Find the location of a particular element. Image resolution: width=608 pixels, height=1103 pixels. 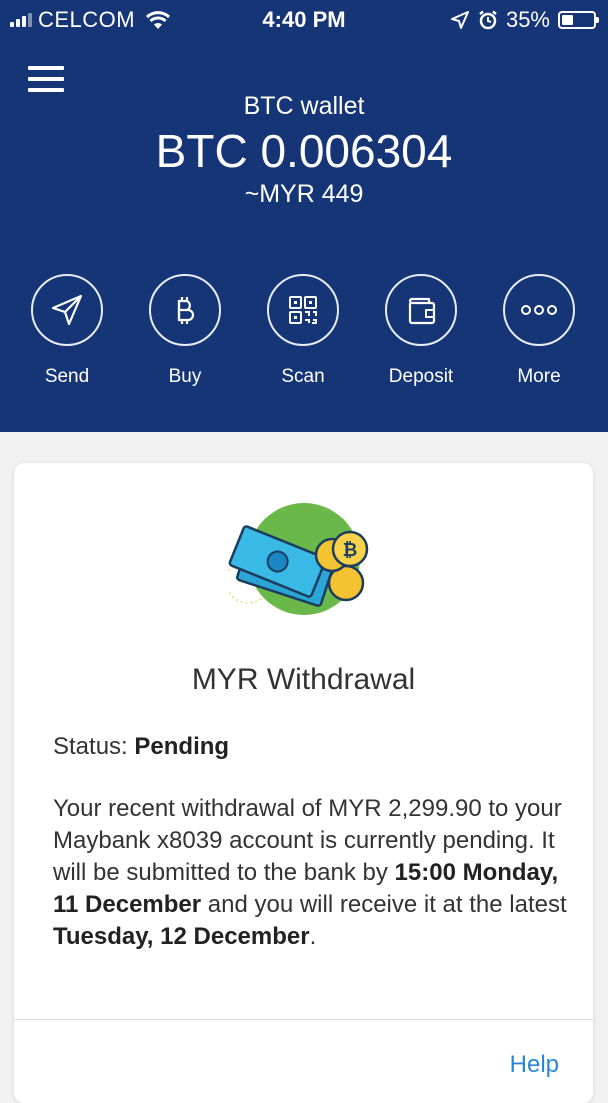

qr-code-icon is located at coordinates (303, 310).